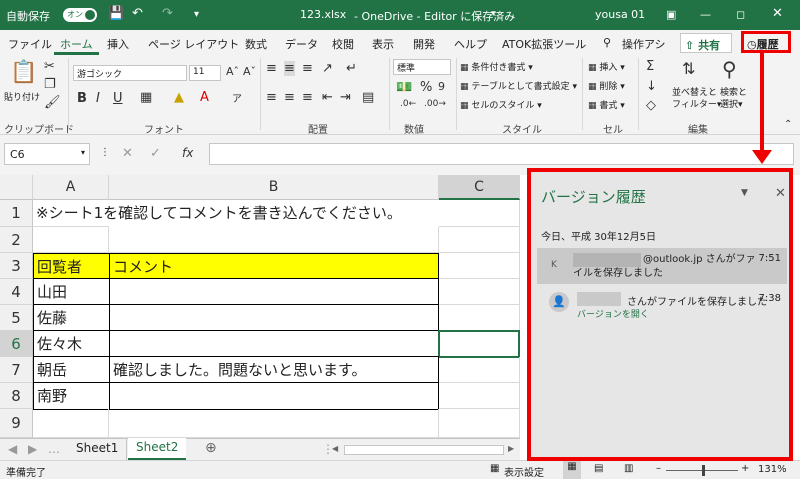 This screenshot has height=479, width=800. I want to click on cell-c3, so click(479, 266).